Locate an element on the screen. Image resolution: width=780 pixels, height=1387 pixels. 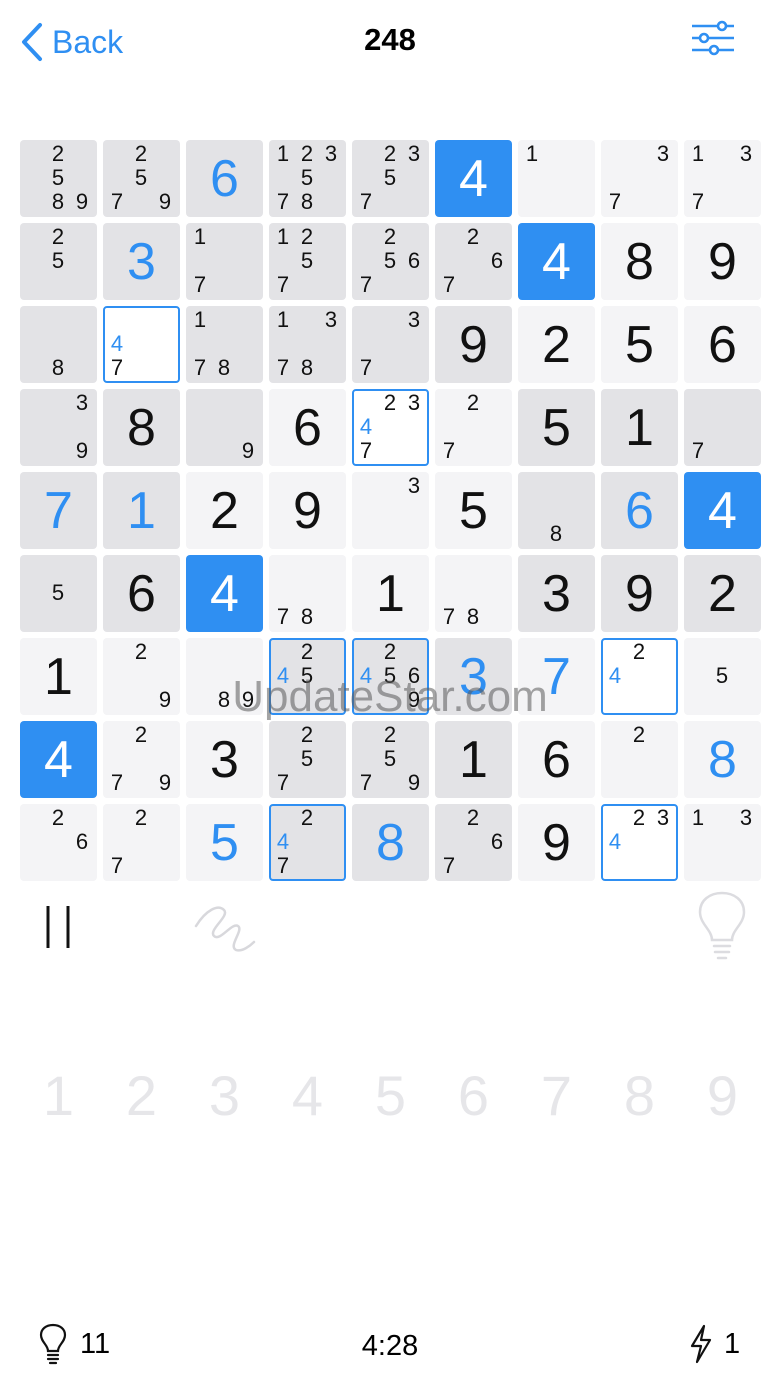
cell-r7c6: 3 is located at coordinates (473, 676).